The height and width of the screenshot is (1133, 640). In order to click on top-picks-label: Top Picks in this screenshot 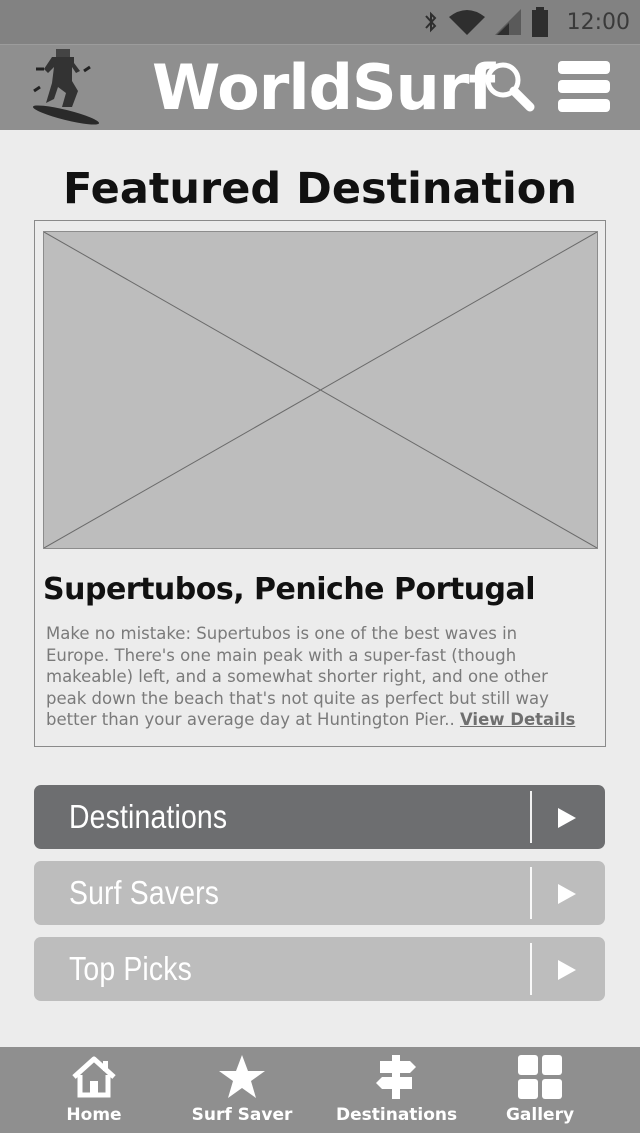, I will do `click(131, 968)`.